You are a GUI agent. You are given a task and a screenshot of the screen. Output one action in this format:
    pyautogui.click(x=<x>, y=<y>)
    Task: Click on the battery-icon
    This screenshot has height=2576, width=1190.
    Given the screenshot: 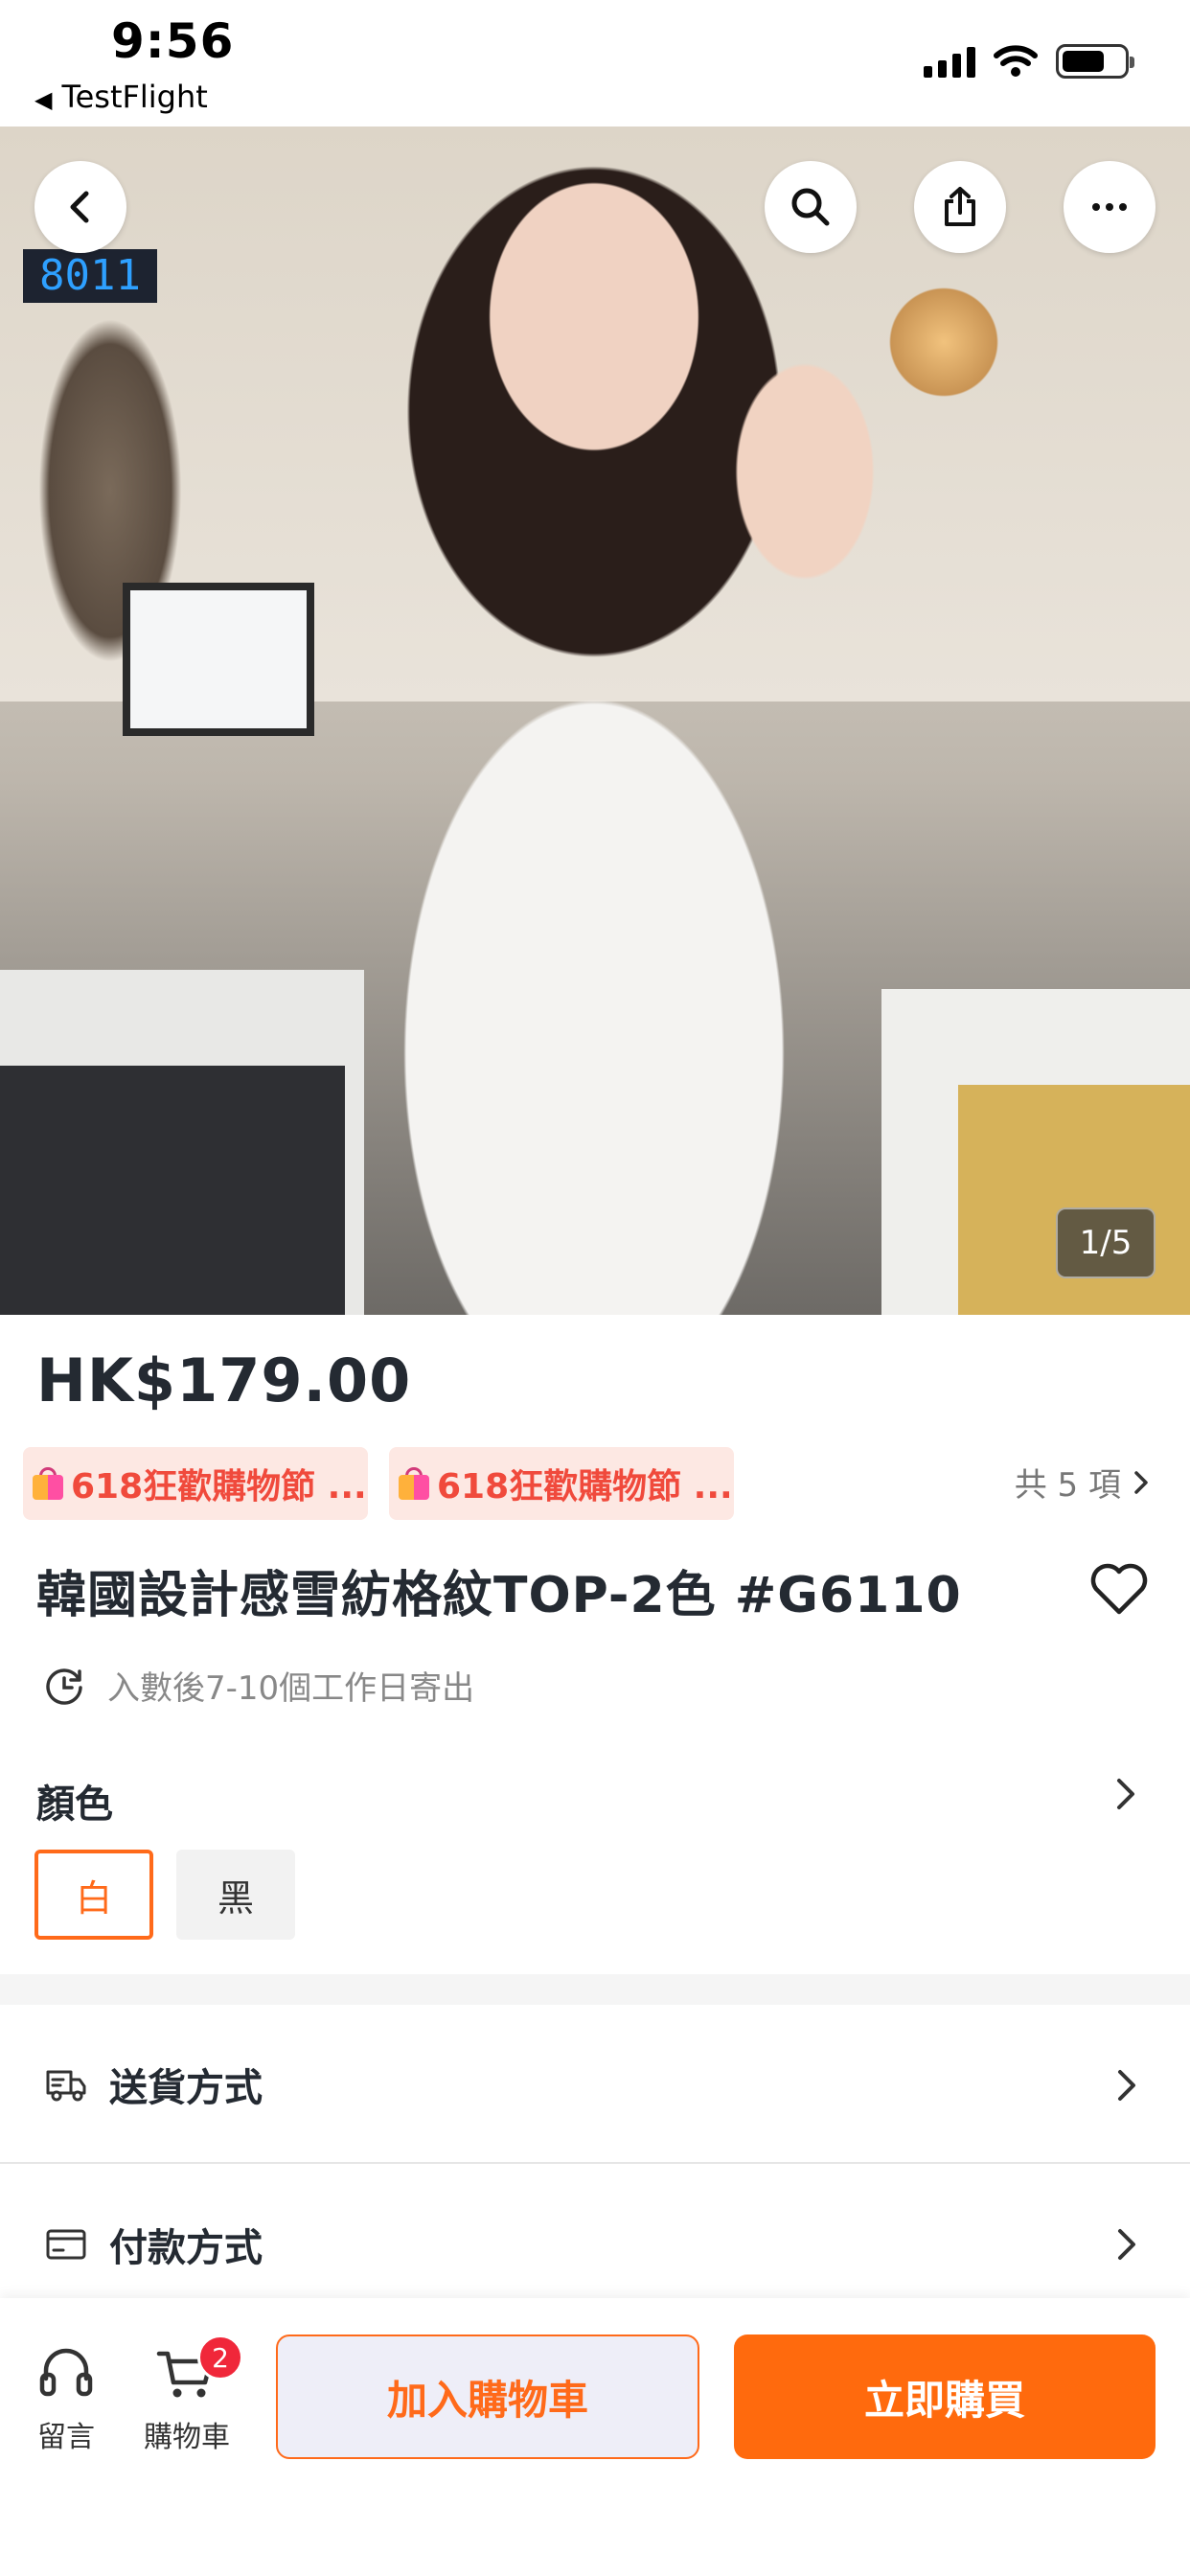 What is the action you would take?
    pyautogui.click(x=1095, y=62)
    